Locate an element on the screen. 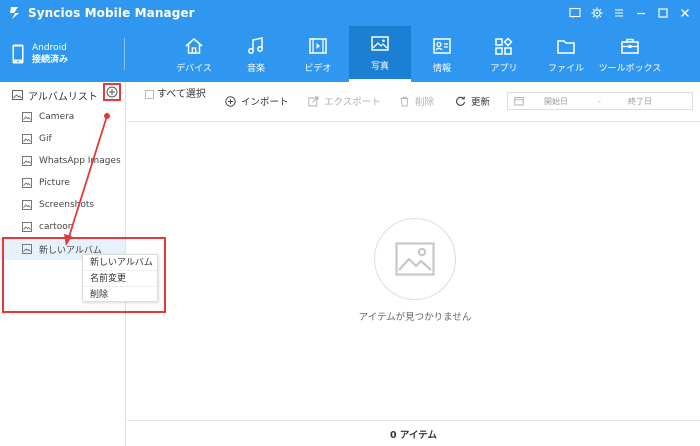  delete-button: 削除 is located at coordinates (416, 101).